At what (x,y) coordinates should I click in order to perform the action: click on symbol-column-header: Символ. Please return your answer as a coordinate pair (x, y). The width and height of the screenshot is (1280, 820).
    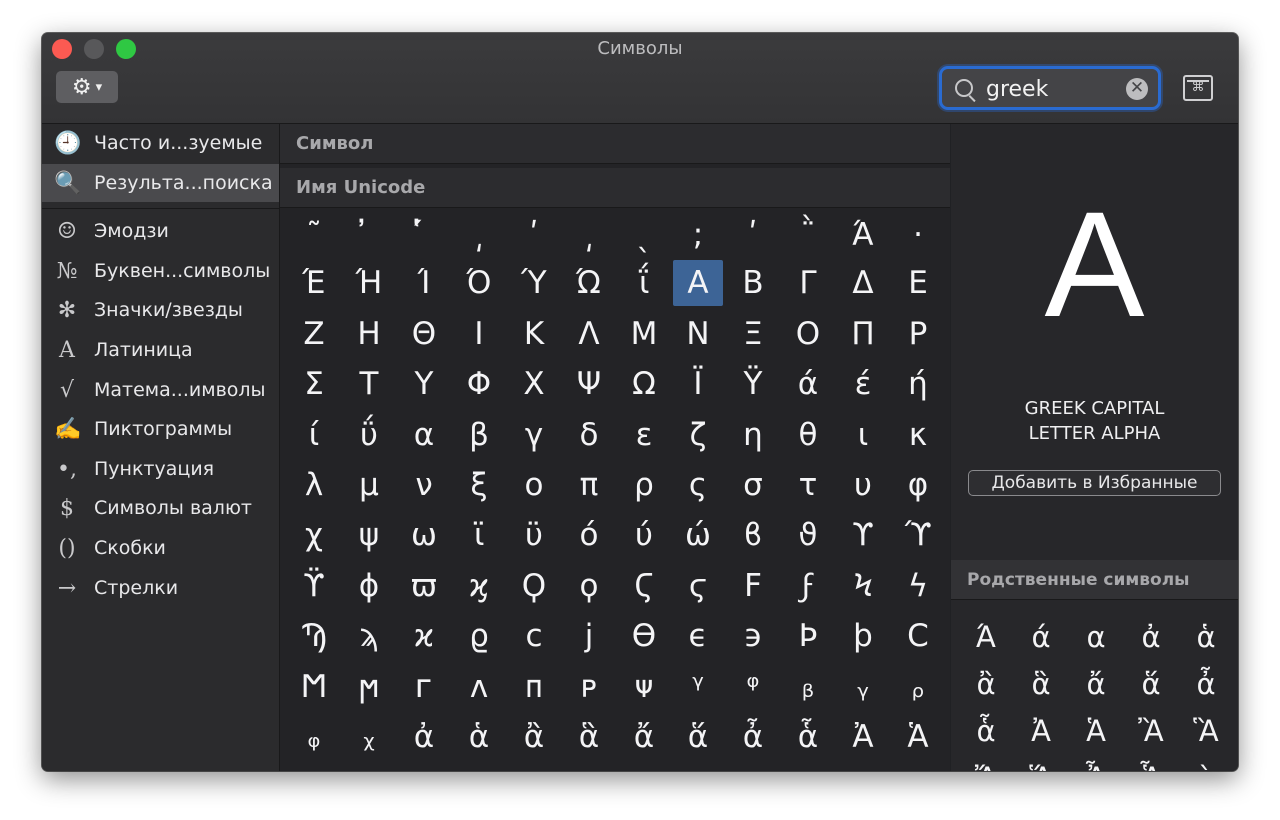
    Looking at the image, I should click on (615, 144).